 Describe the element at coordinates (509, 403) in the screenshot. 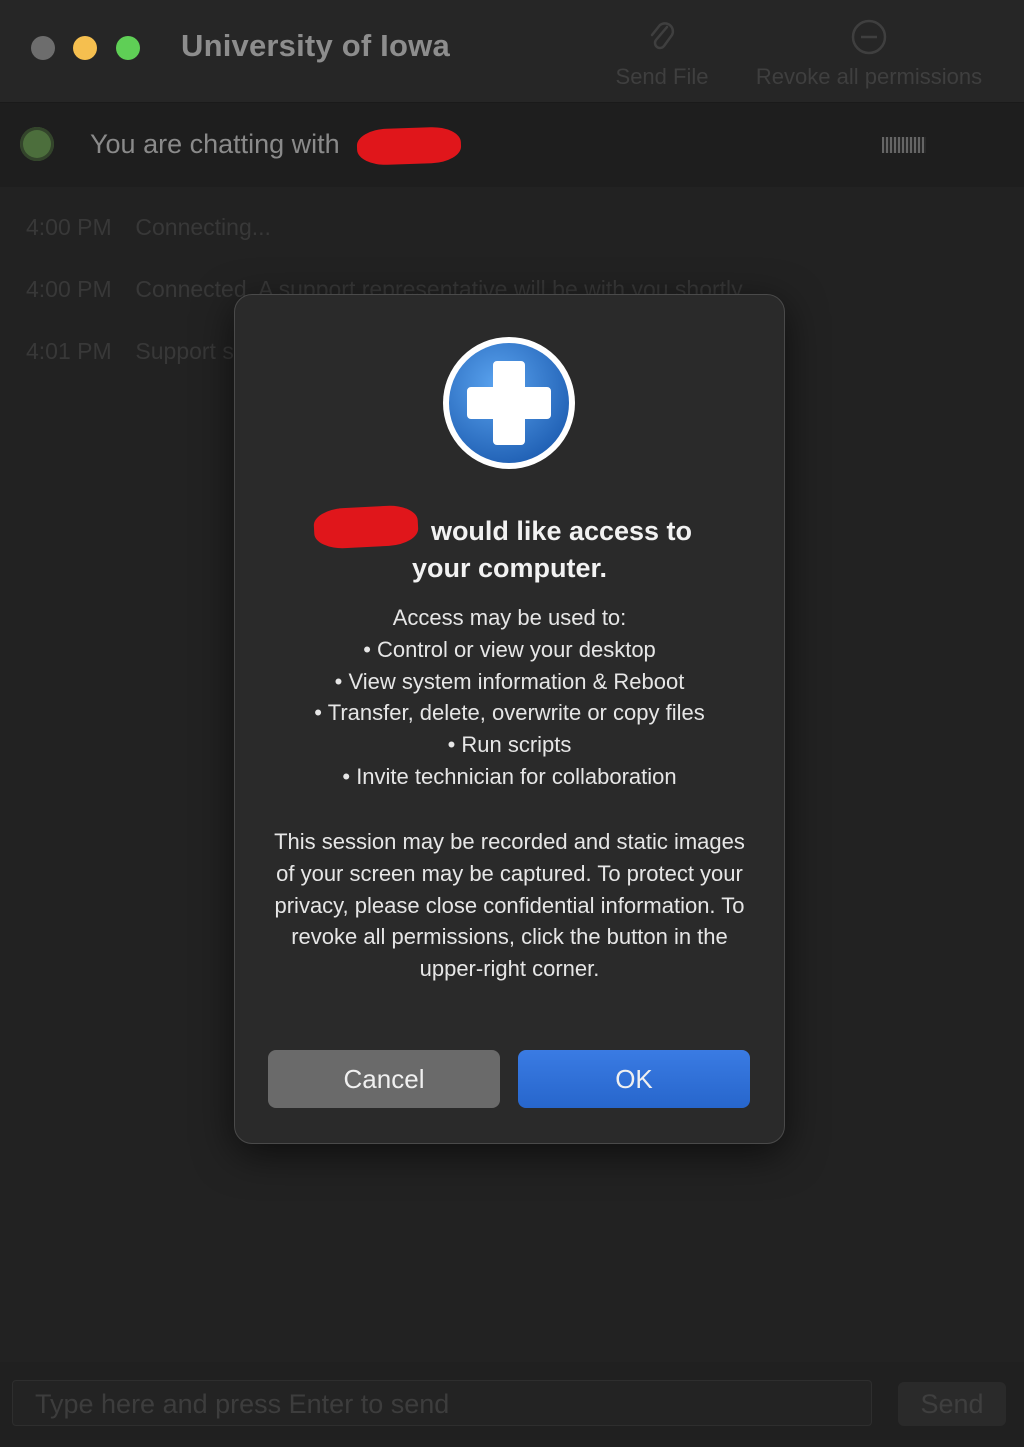

I see `plus-cross-icon` at that location.